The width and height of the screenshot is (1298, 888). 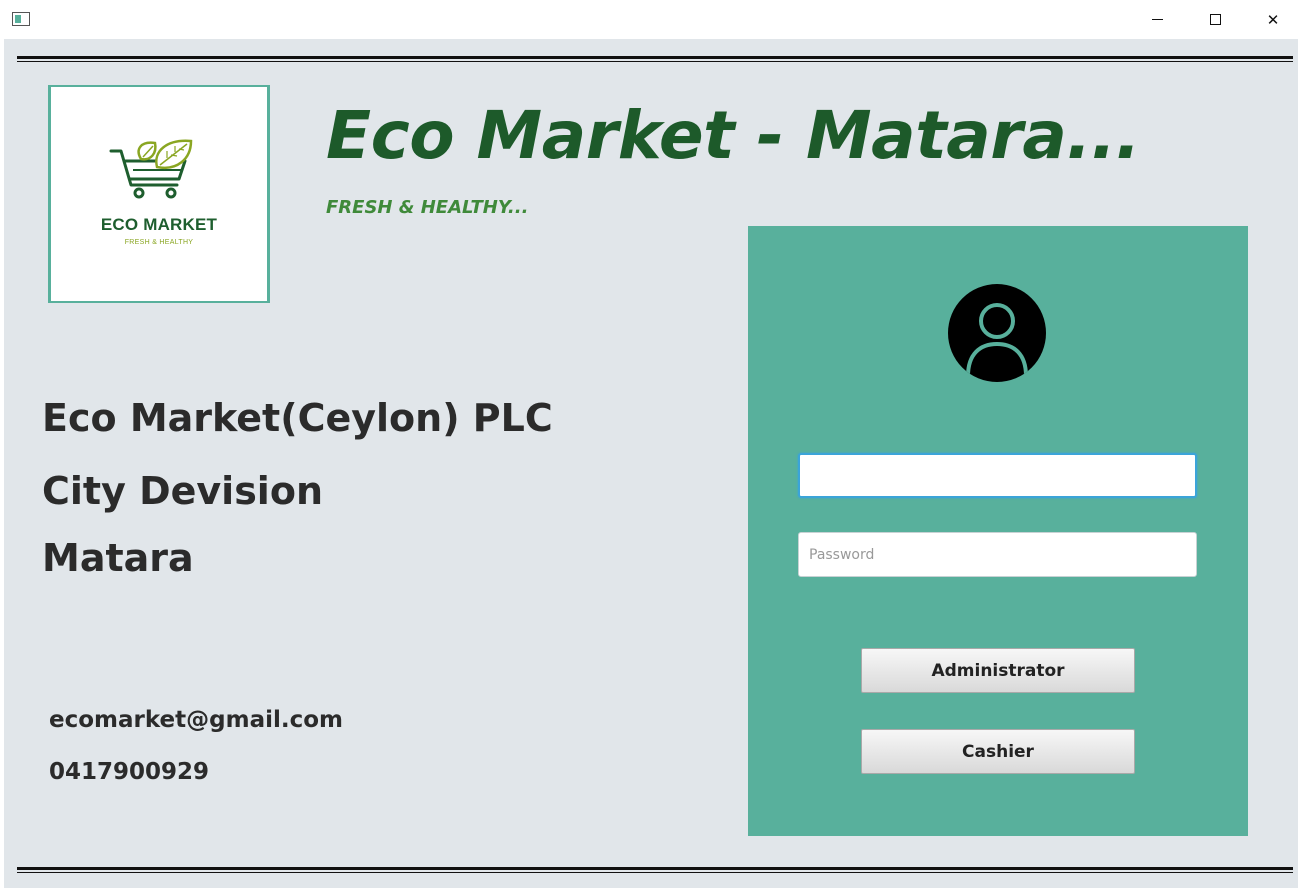 What do you see at coordinates (196, 720) in the screenshot?
I see `contact-email: ecomarket@gmail.com` at bounding box center [196, 720].